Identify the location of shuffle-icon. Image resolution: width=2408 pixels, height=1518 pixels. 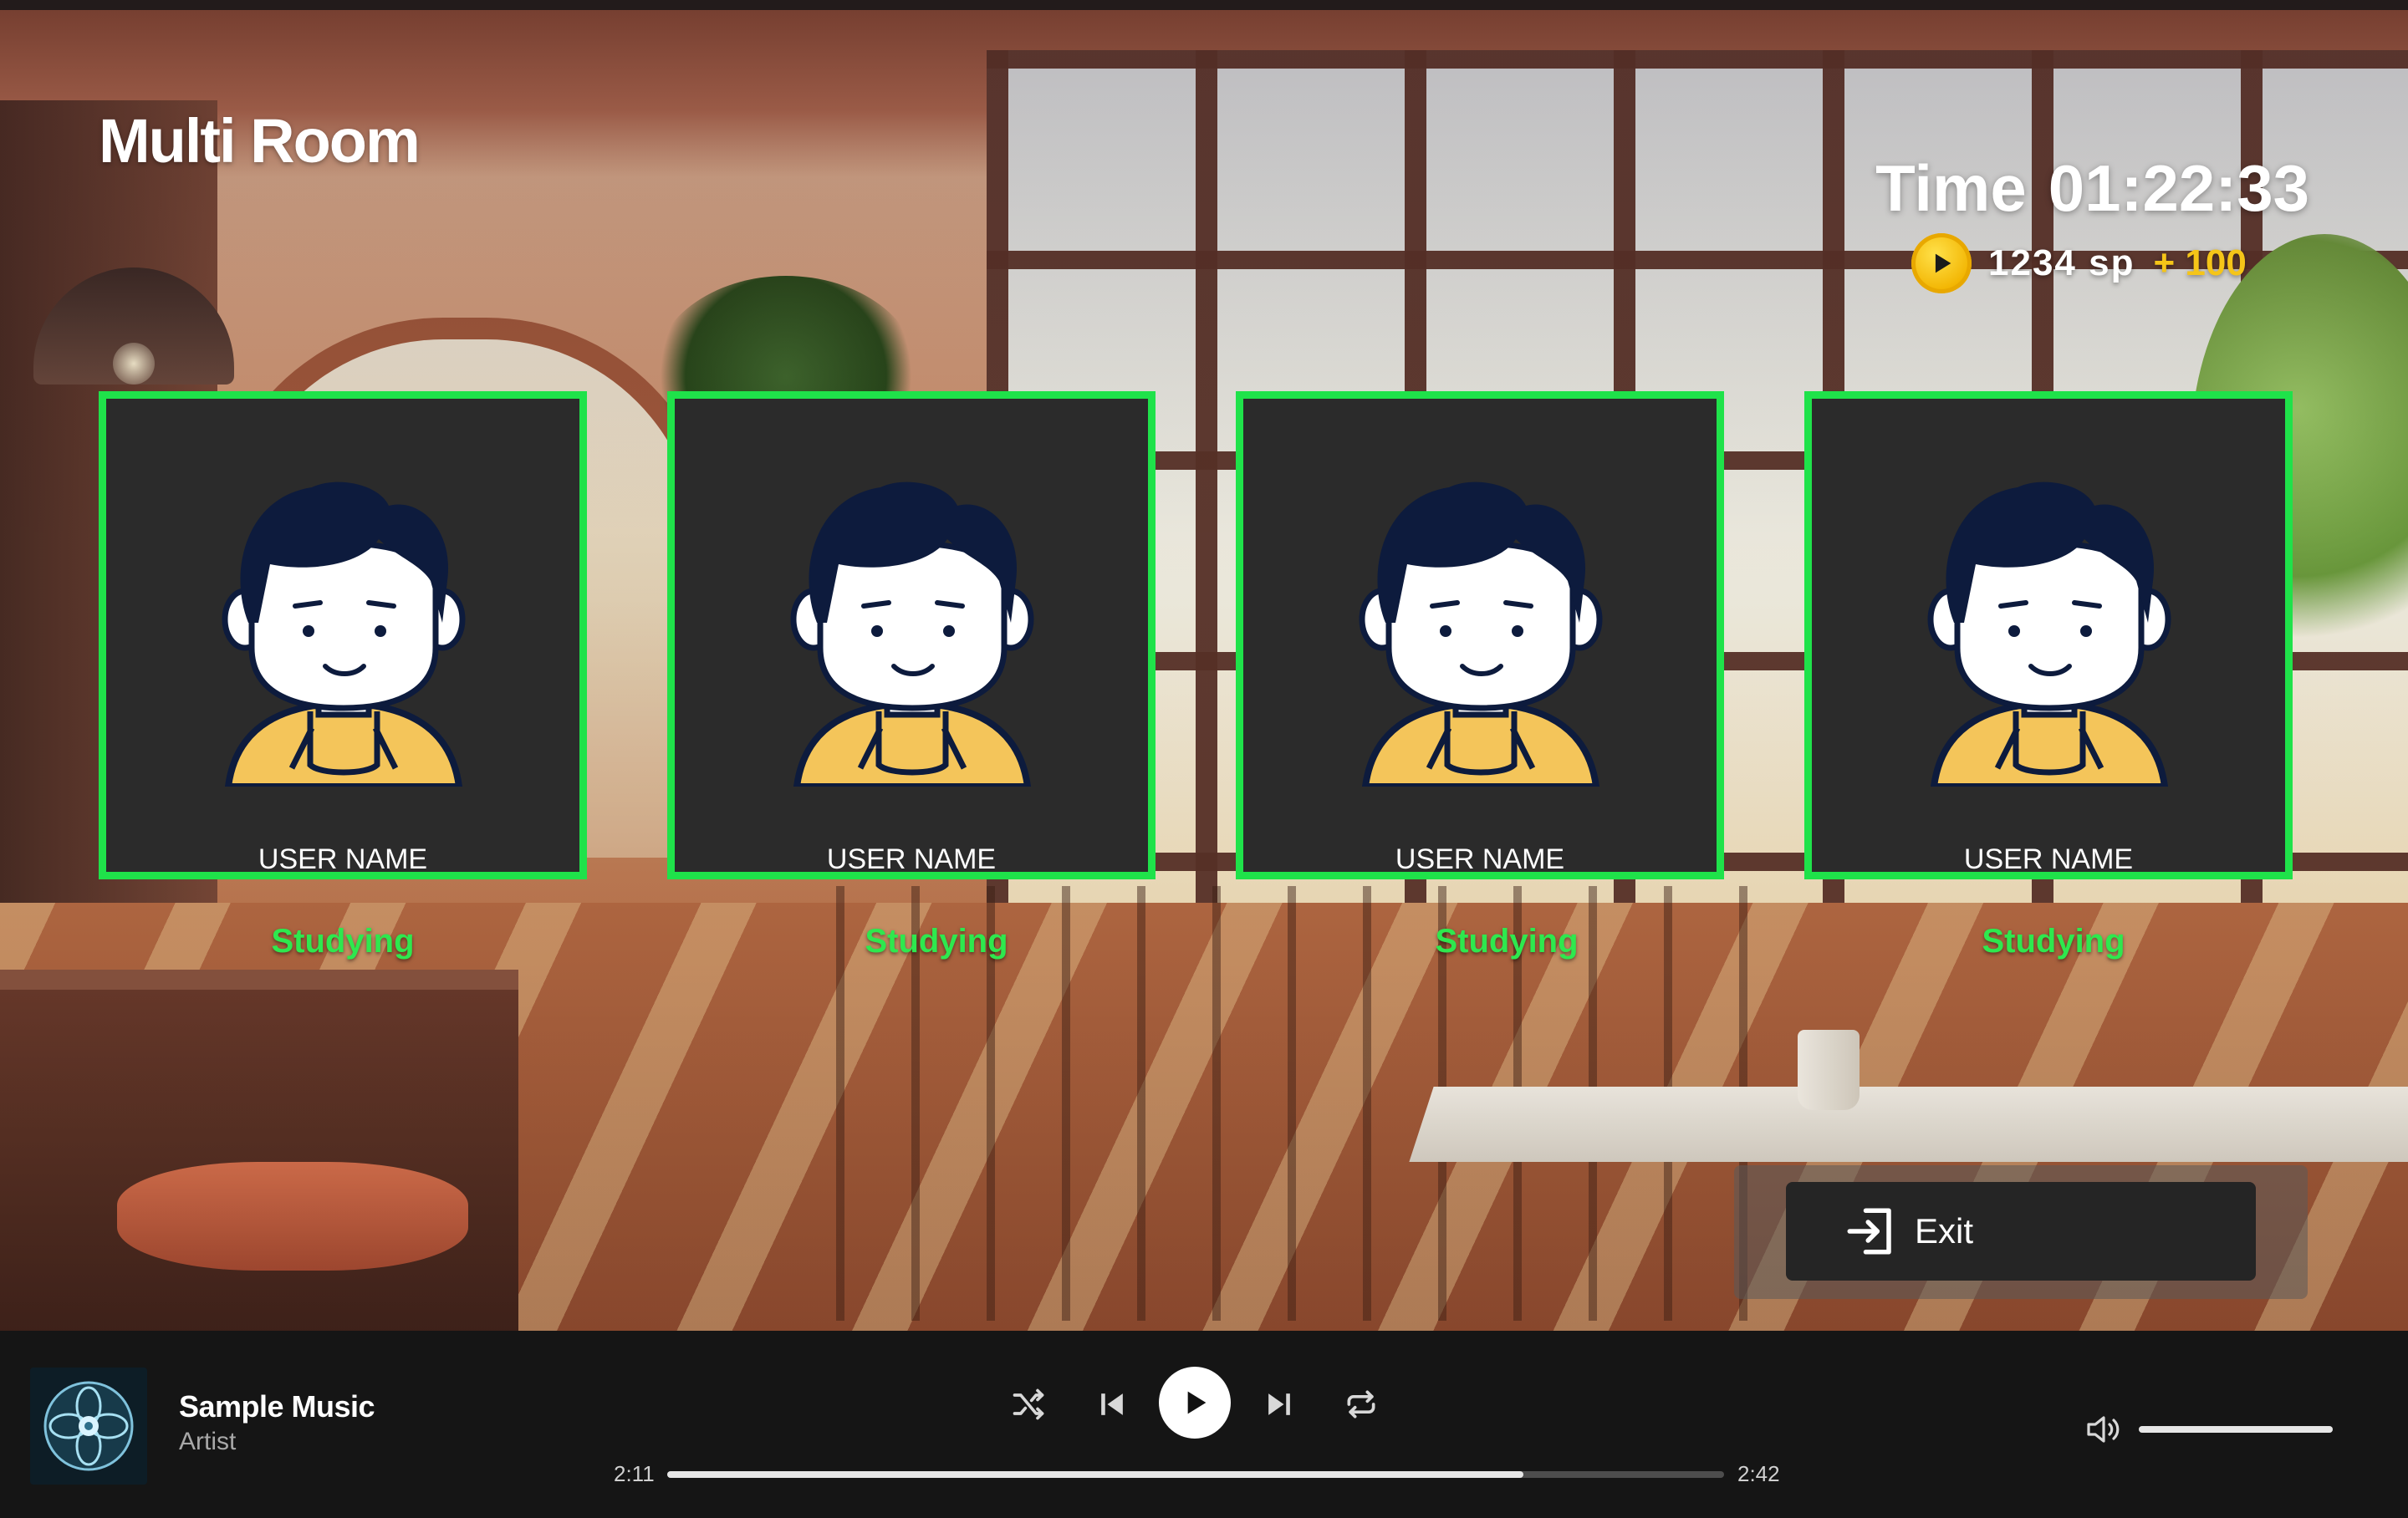
(1028, 1404).